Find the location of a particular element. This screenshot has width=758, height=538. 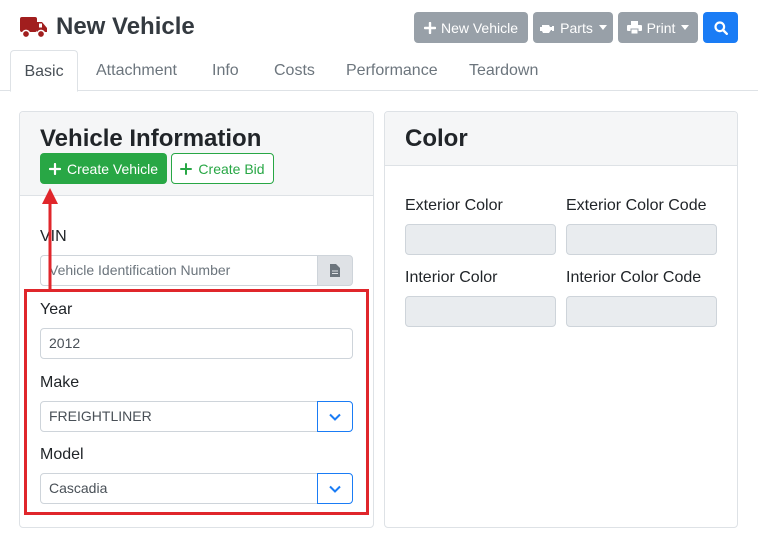

color-title: Color is located at coordinates (436, 138).